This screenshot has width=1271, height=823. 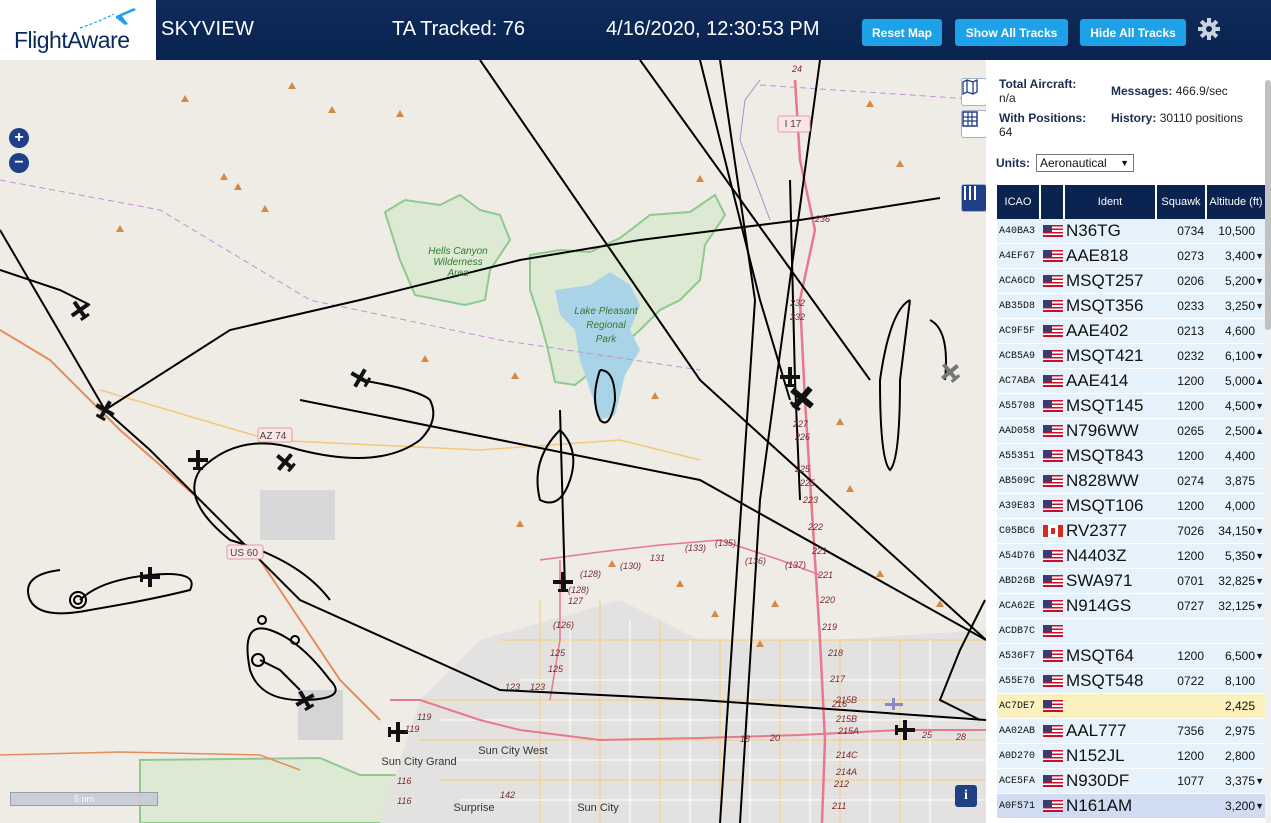 I want to click on history-stat: History: 30110 positions, so click(x=1181, y=118).